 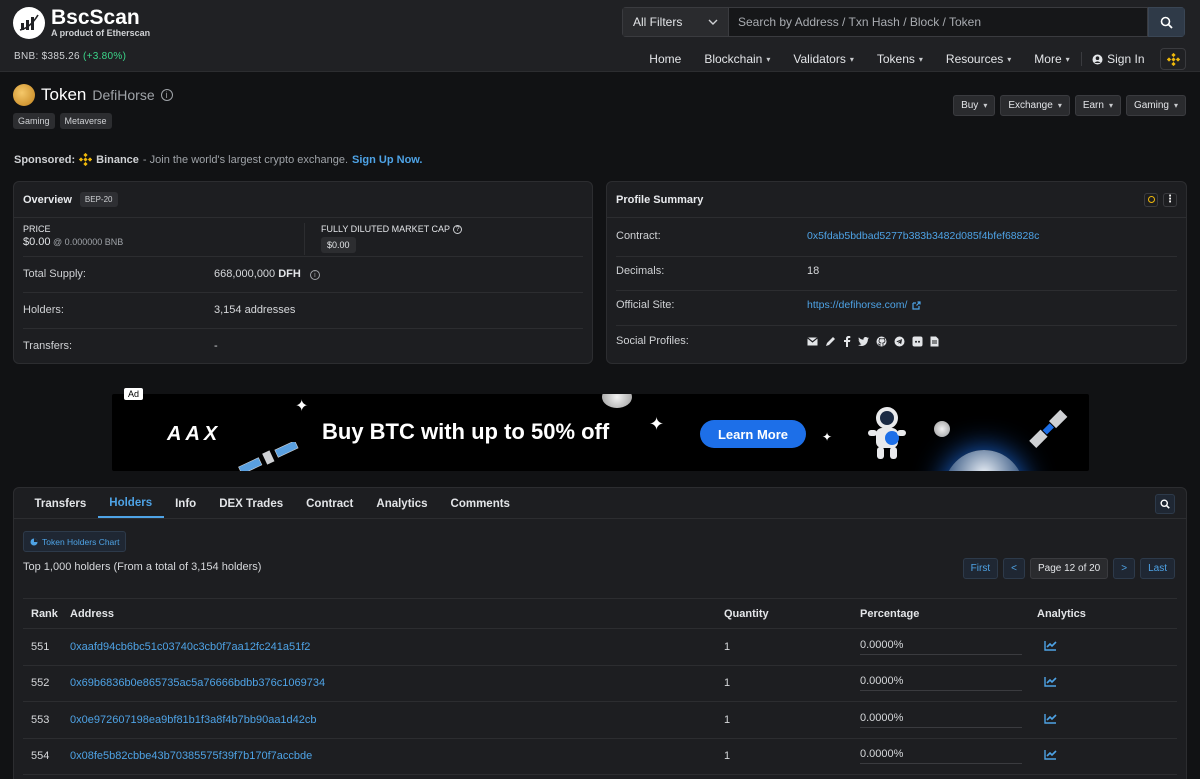 What do you see at coordinates (1173, 59) in the screenshot?
I see `network-switch-button` at bounding box center [1173, 59].